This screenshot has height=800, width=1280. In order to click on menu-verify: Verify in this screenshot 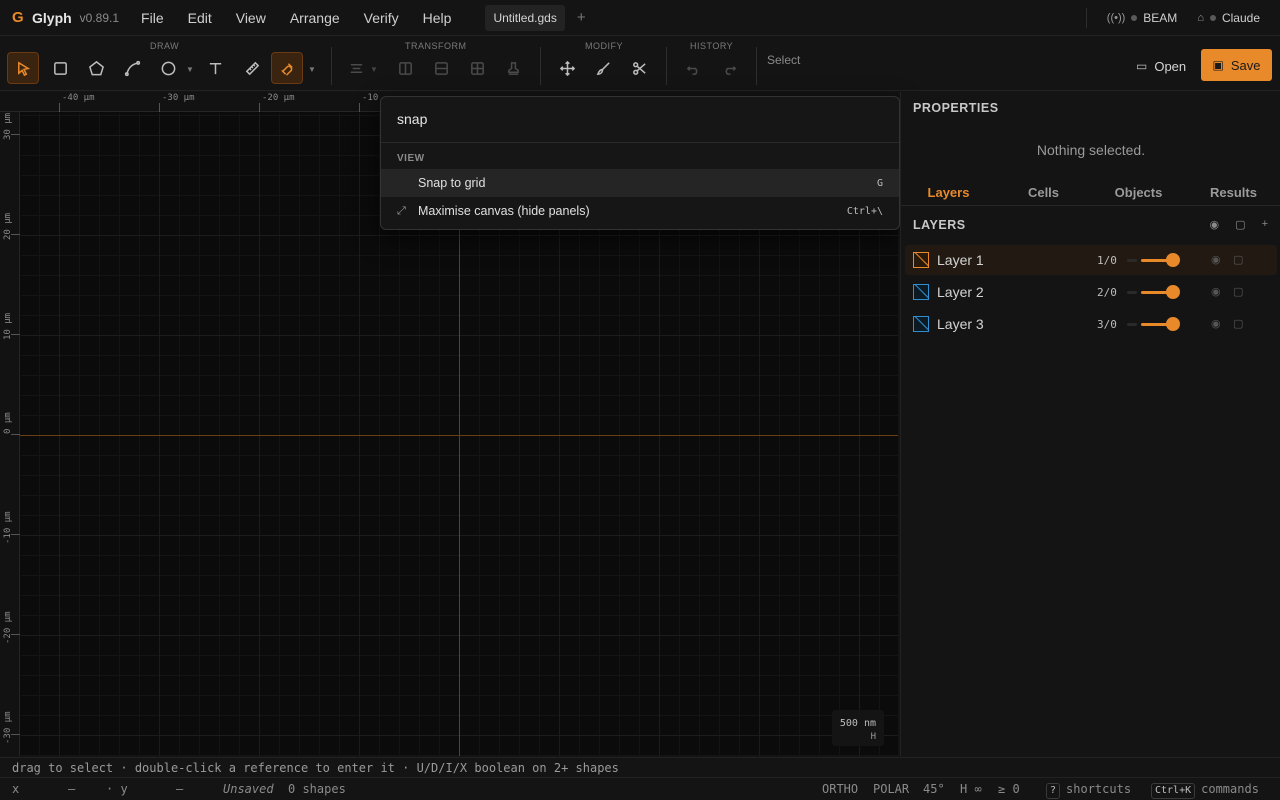, I will do `click(381, 18)`.